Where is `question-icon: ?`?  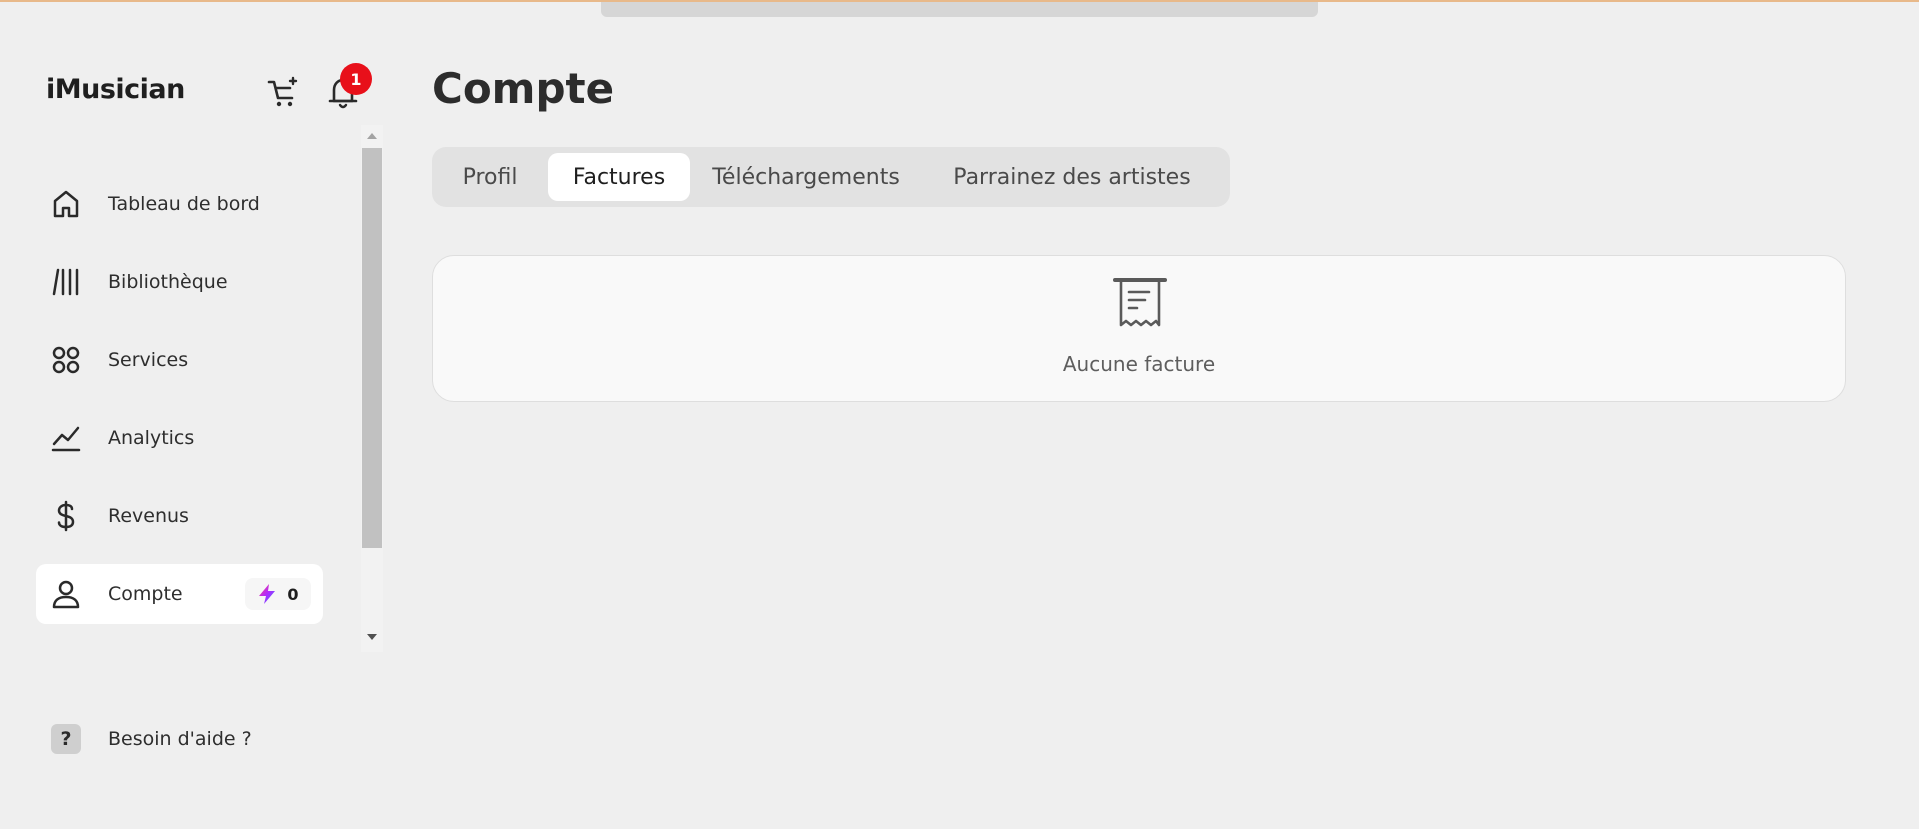
question-icon: ? is located at coordinates (66, 739).